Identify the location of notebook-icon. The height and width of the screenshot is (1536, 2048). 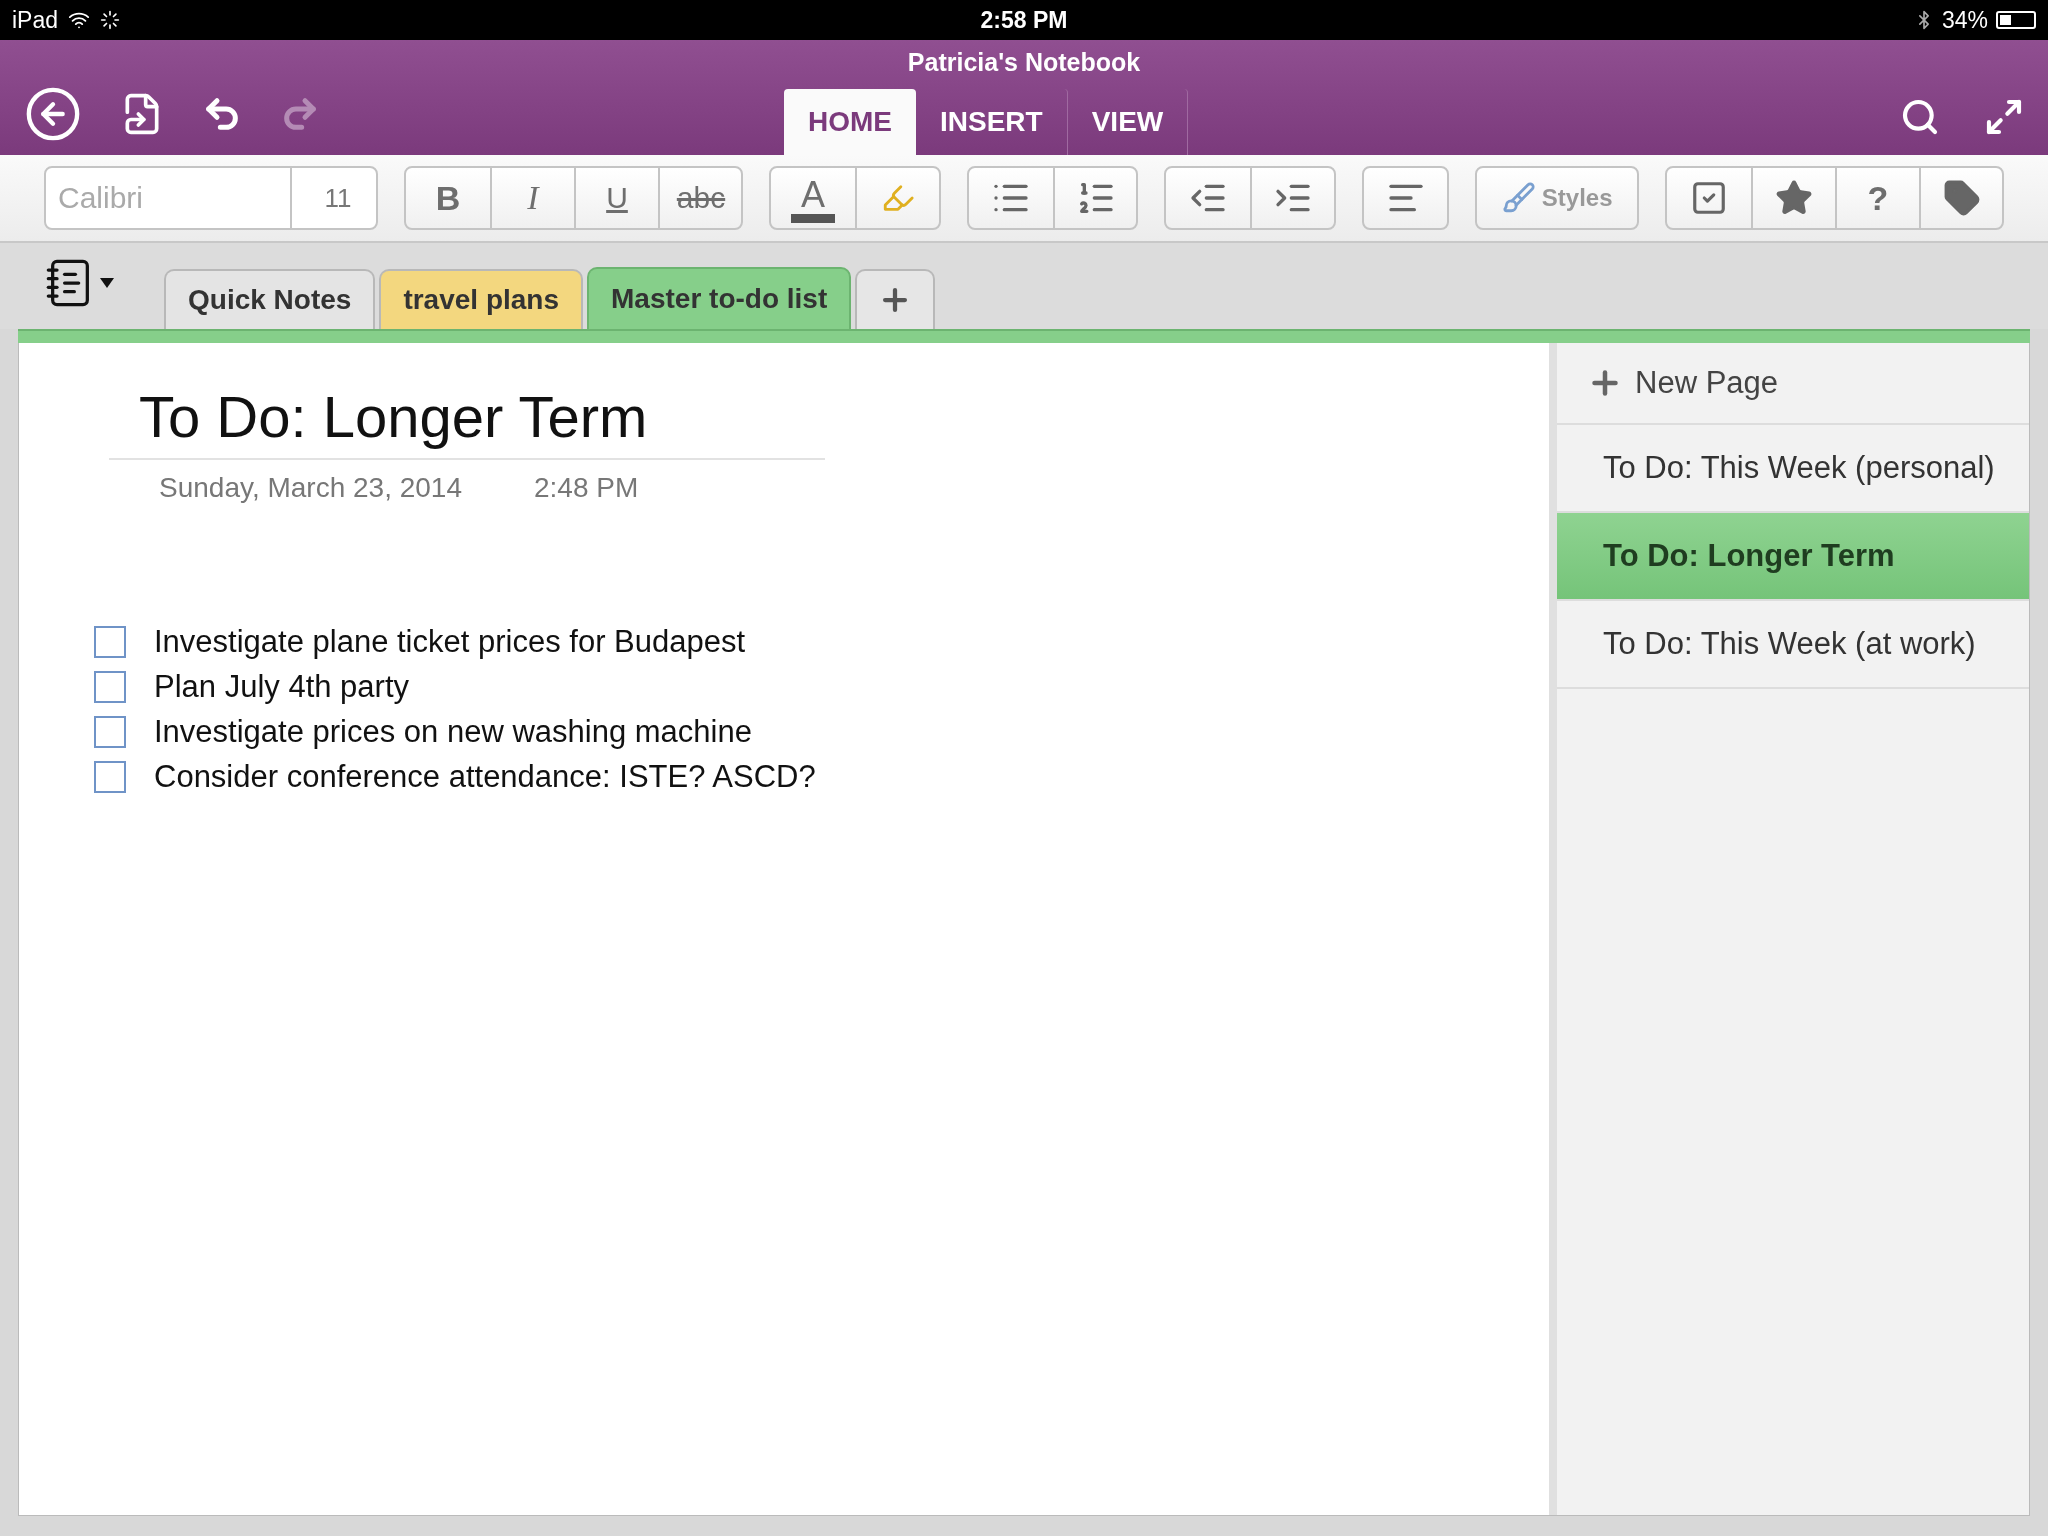
(79, 283).